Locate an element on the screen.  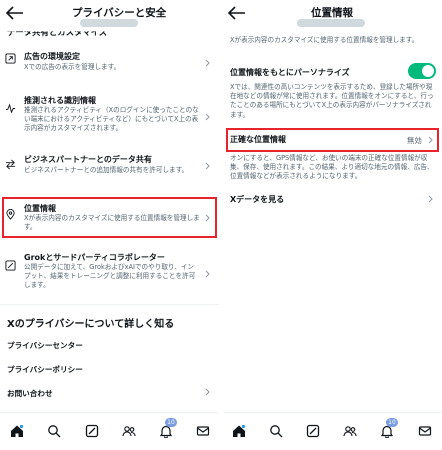
page-title: 位置情報 is located at coordinates (332, 13).